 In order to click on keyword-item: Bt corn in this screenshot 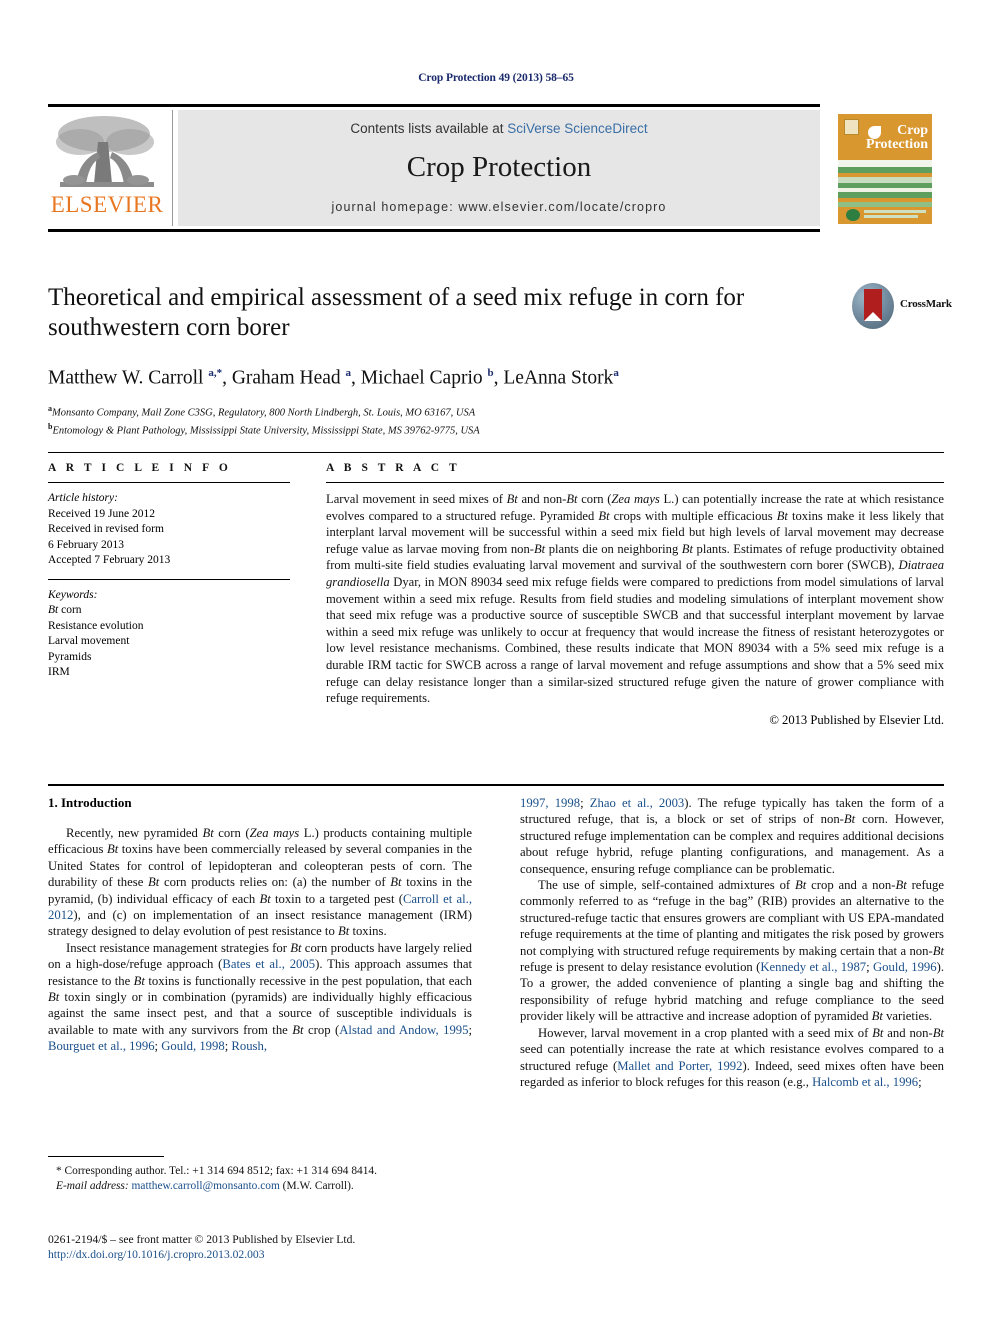, I will do `click(65, 610)`.